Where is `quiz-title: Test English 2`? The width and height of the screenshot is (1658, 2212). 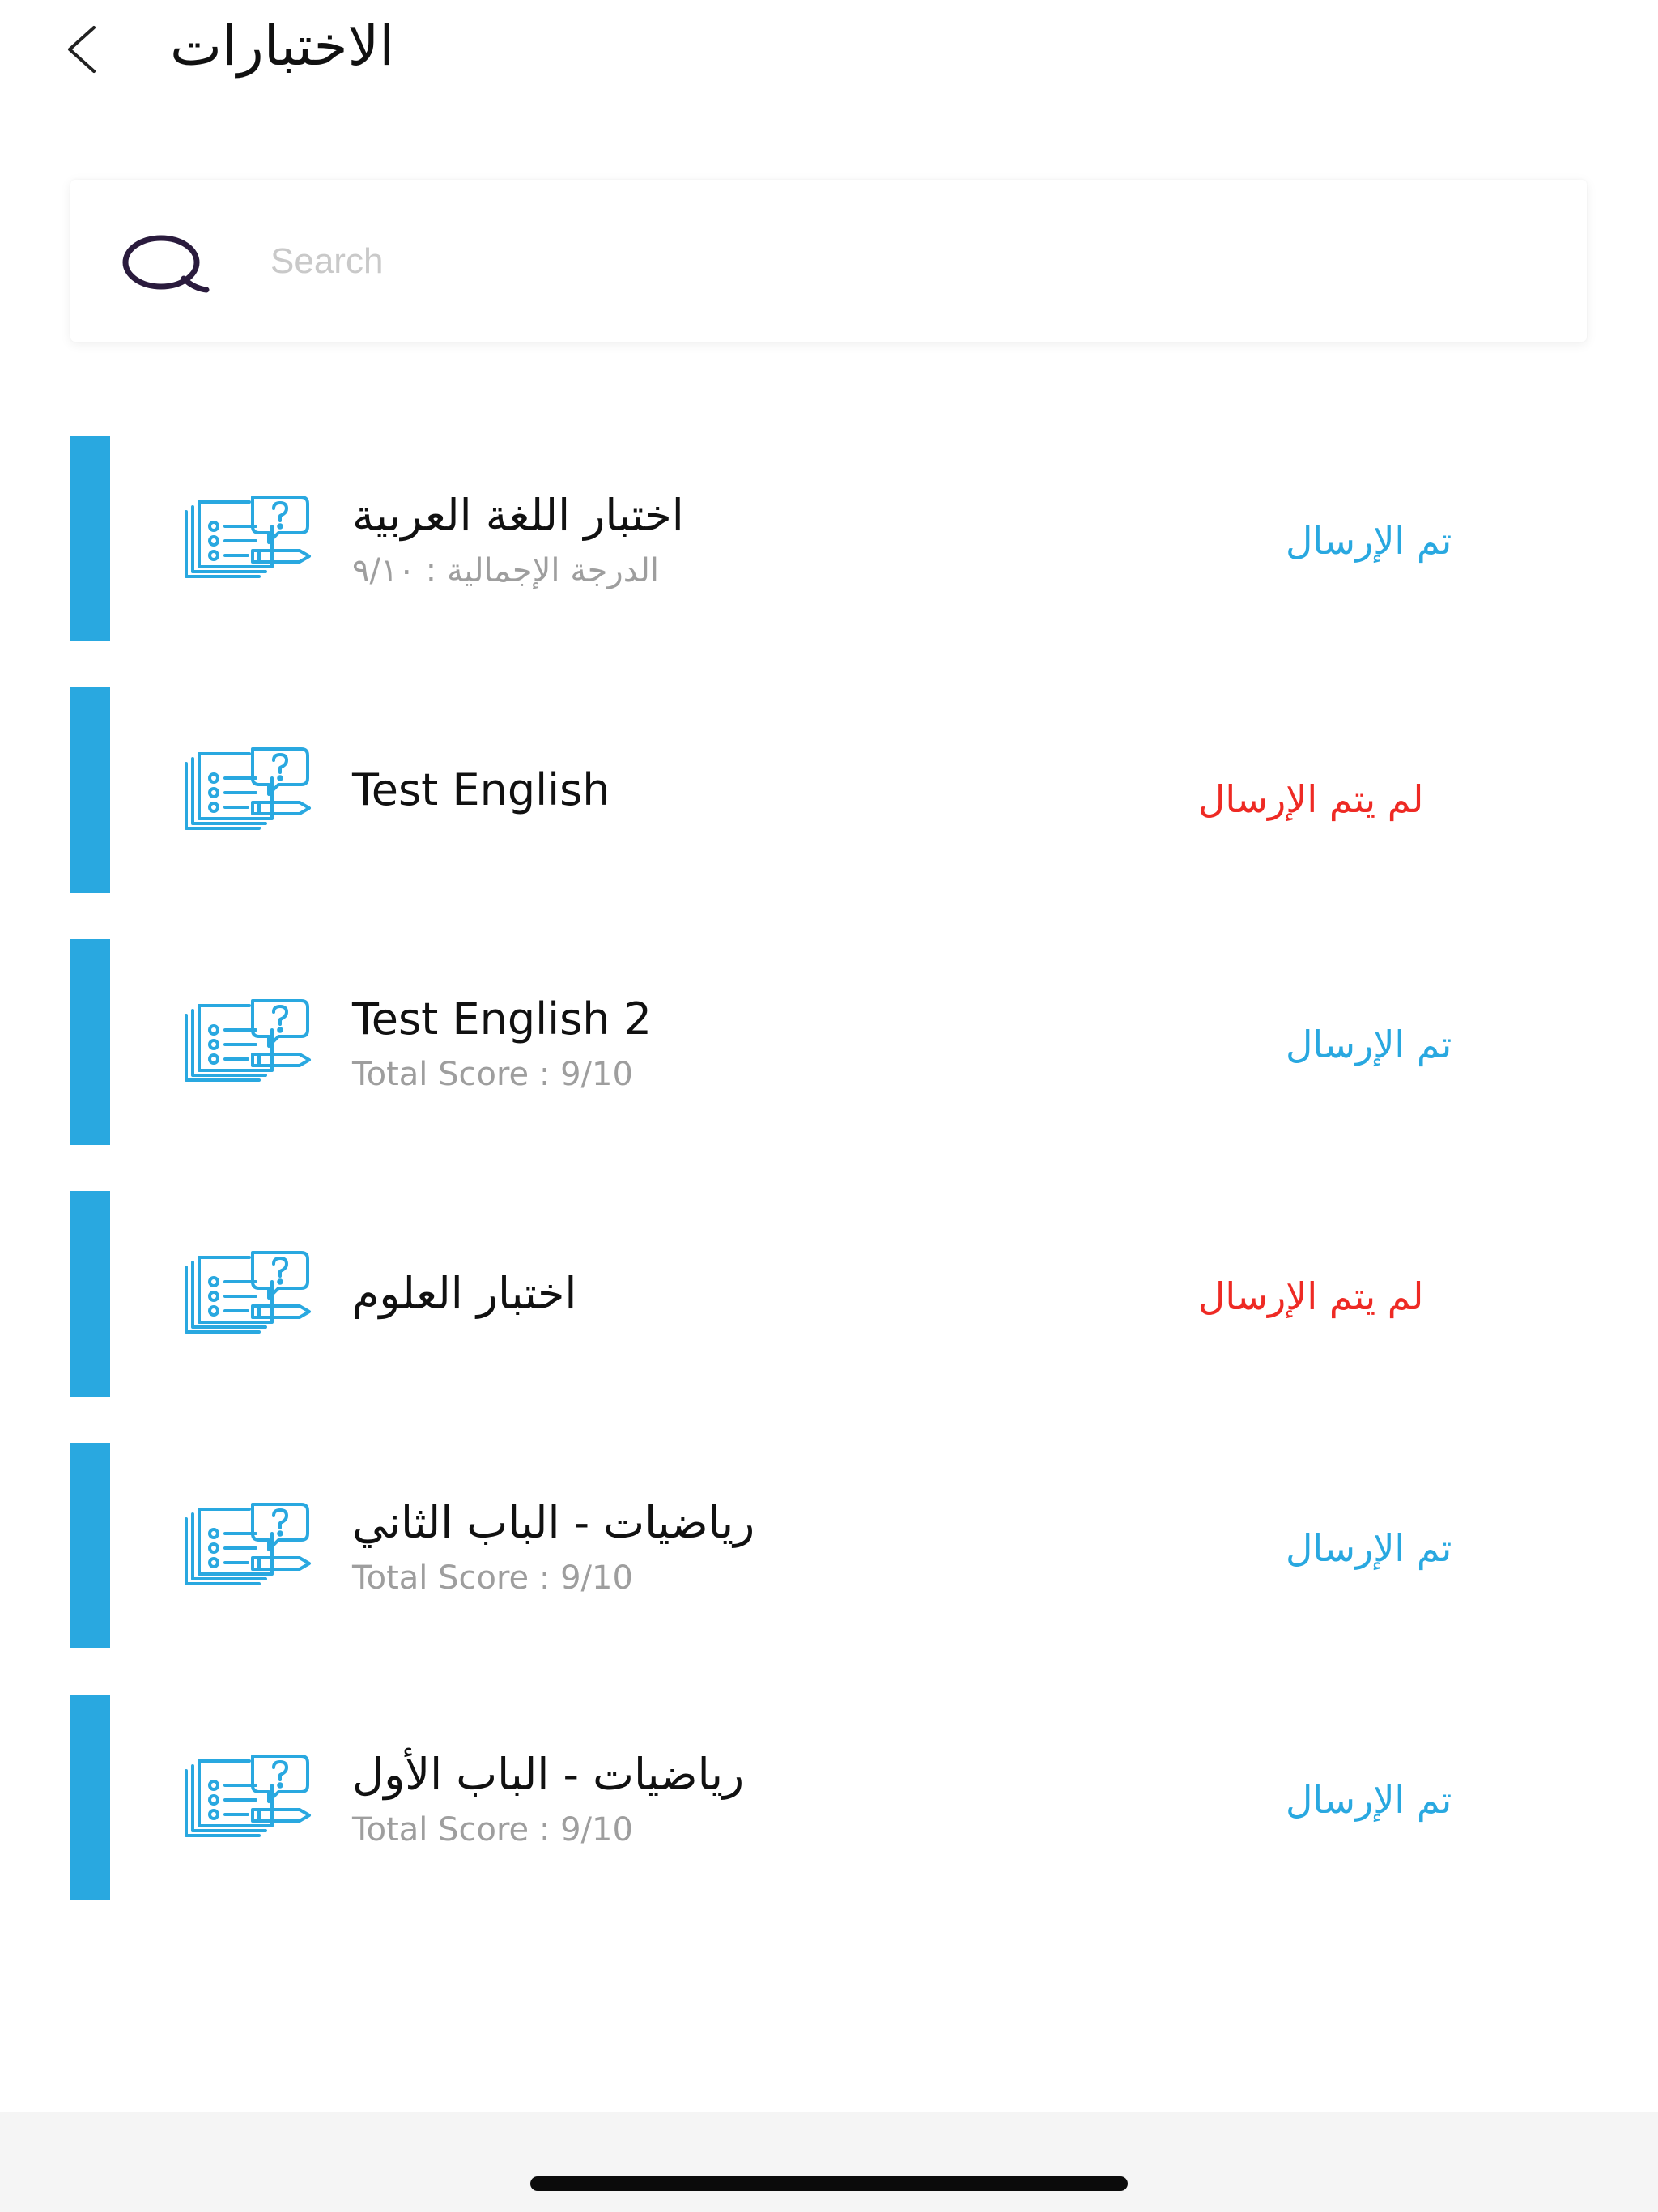 quiz-title: Test English 2 is located at coordinates (502, 1019).